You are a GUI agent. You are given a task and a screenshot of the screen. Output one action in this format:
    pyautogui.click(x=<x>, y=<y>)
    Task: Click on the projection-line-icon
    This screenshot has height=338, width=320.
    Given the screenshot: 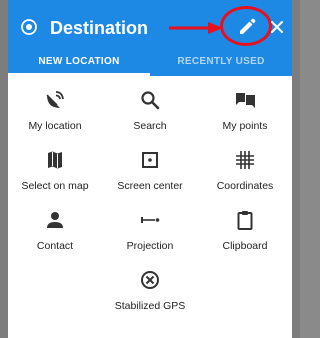 What is the action you would take?
    pyautogui.click(x=150, y=220)
    